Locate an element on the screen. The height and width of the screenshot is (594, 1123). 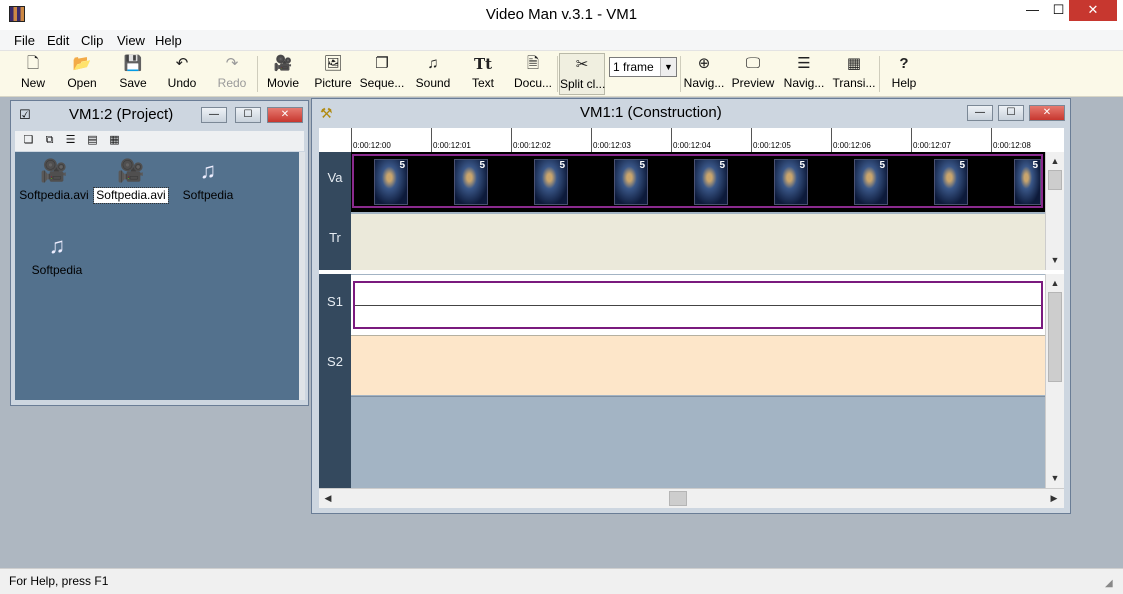
minimize-button: — is located at coordinates (1032, 10).